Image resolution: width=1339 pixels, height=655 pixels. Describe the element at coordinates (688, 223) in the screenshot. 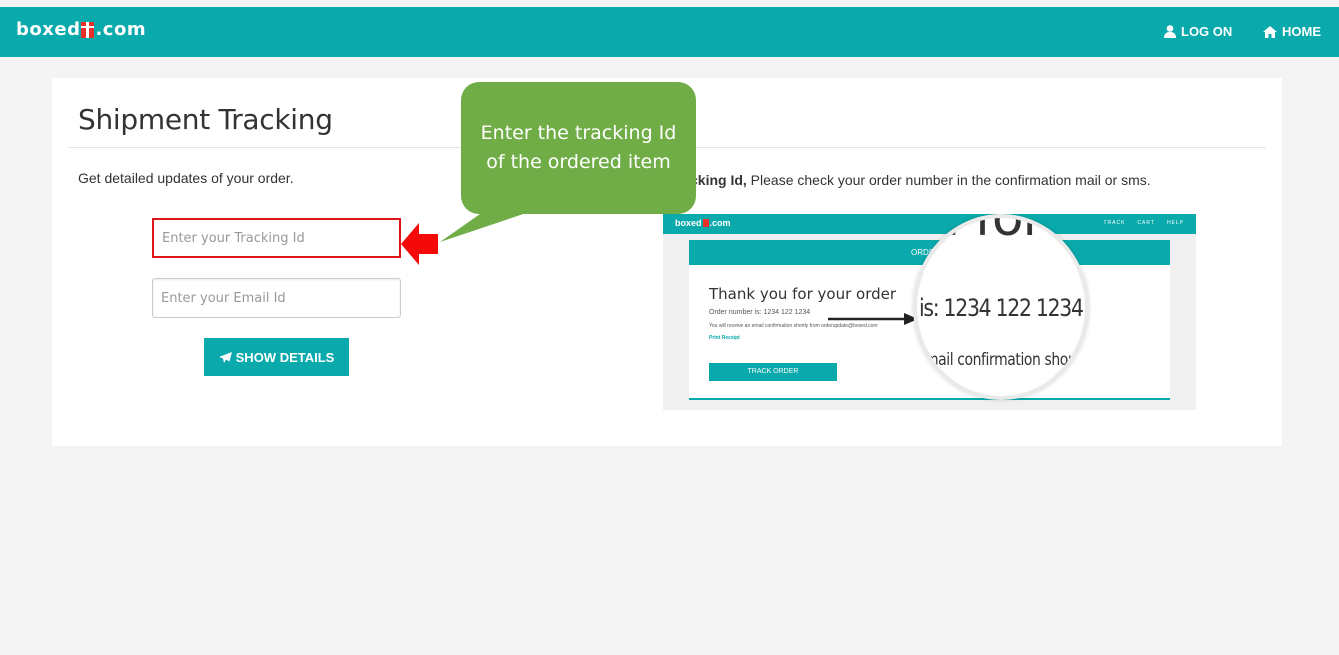

I see `preview-brand-prefix: boxed` at that location.